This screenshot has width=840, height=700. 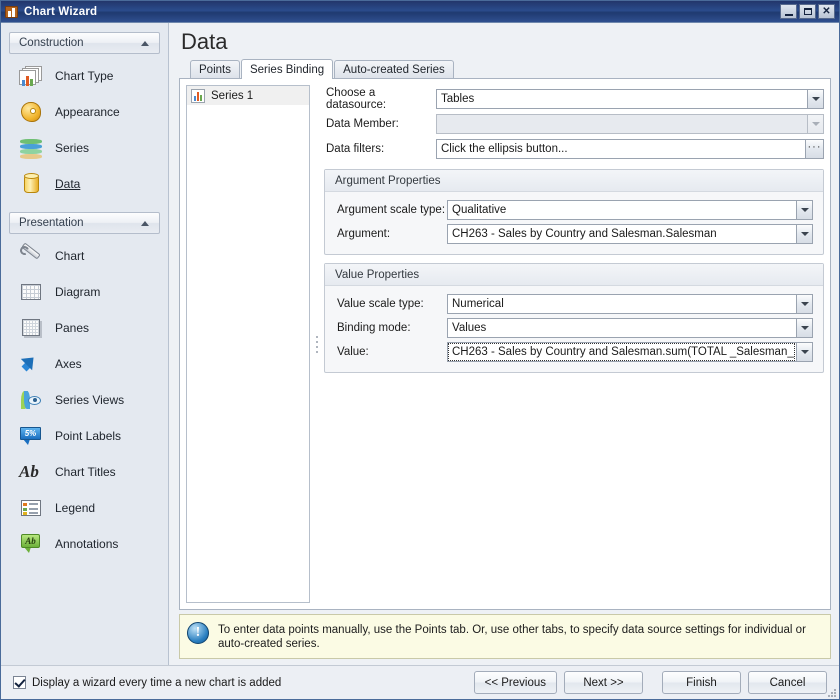 I want to click on sidebar-item-diagram: Diagram, so click(x=84, y=292).